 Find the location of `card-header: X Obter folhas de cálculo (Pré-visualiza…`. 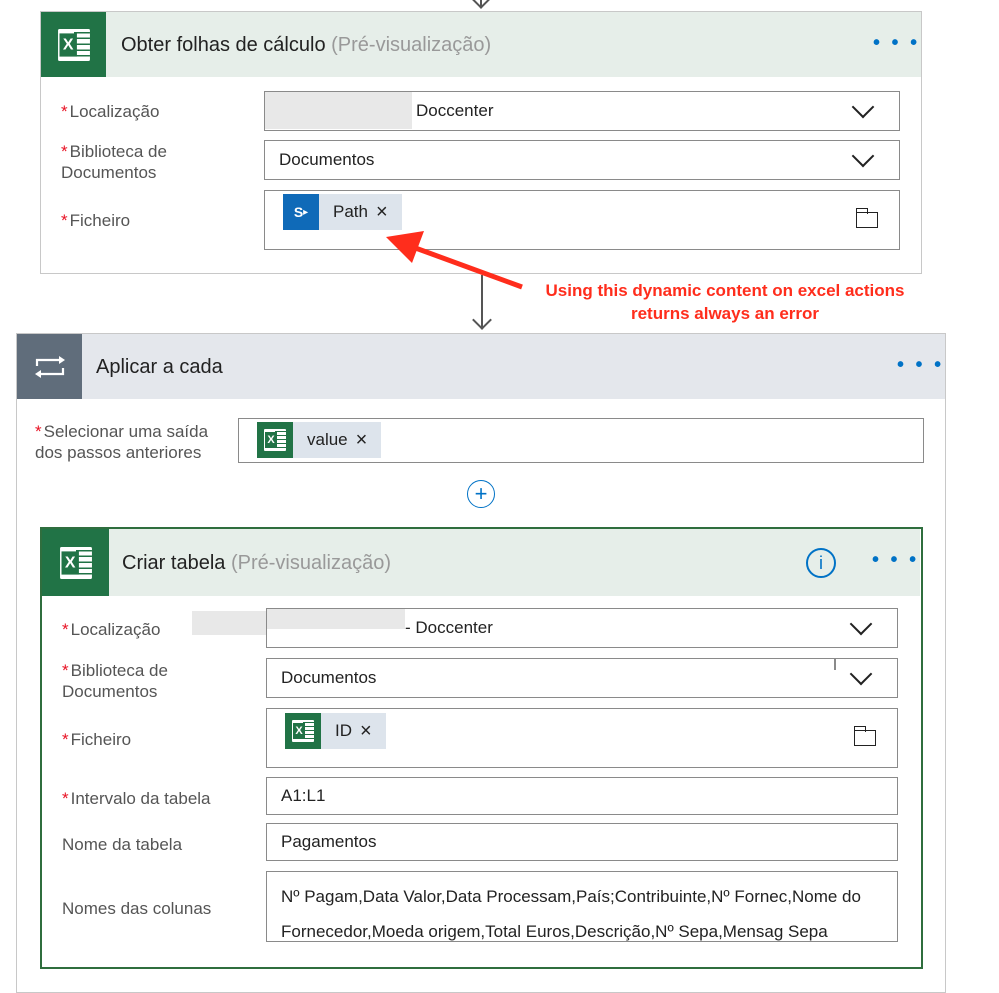

card-header: X Obter folhas de cálculo (Pré-visualiza… is located at coordinates (481, 44).